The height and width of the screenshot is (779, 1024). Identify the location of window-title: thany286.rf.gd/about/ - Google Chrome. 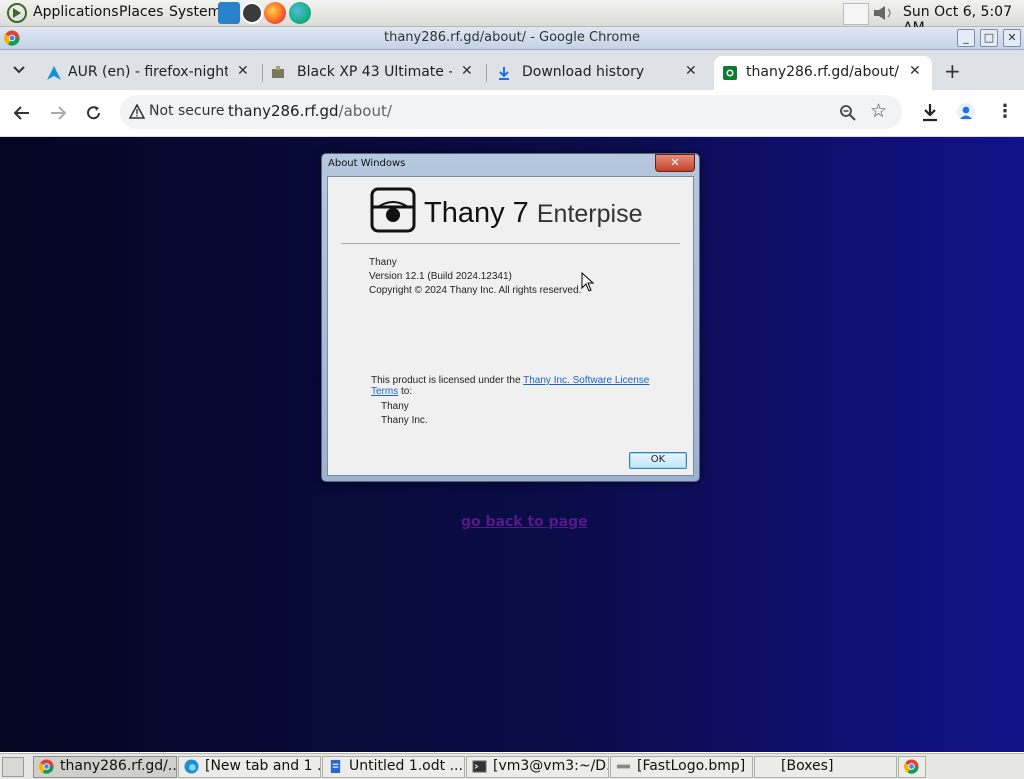
(512, 37).